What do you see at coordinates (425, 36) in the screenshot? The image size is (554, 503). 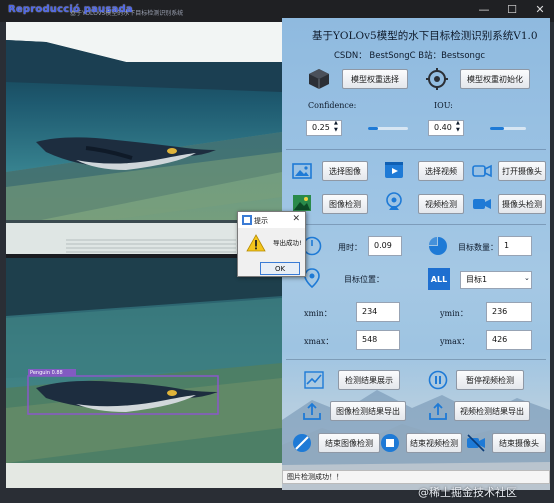 I see `app-title: 基于YOLOv5模型的水下目标检测识别系统V1.0` at bounding box center [425, 36].